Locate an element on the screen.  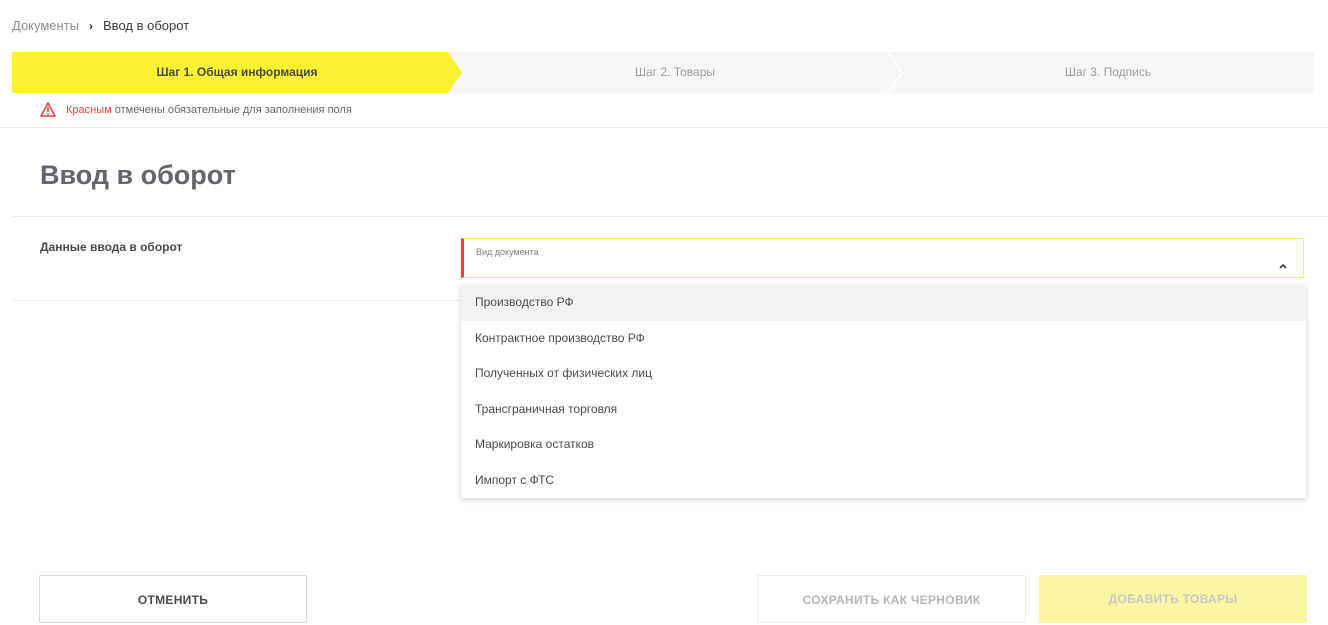
document-type-select: Вид документа is located at coordinates (882, 258).